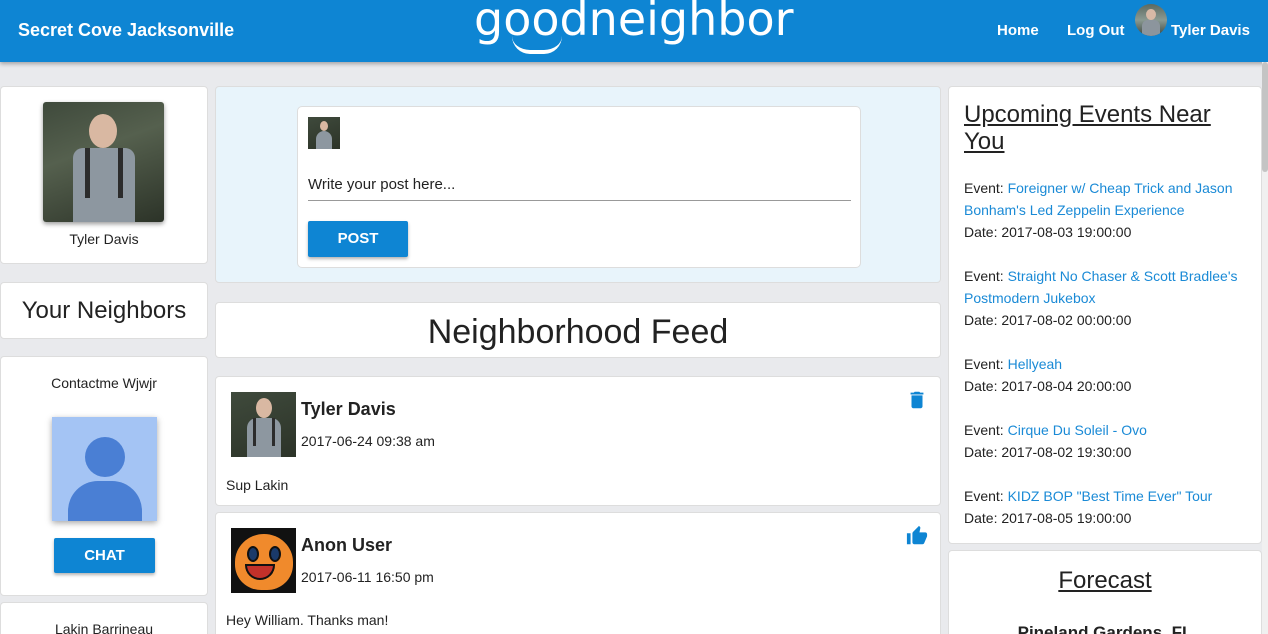  What do you see at coordinates (1151, 20) in the screenshot?
I see `nav-user-avatar` at bounding box center [1151, 20].